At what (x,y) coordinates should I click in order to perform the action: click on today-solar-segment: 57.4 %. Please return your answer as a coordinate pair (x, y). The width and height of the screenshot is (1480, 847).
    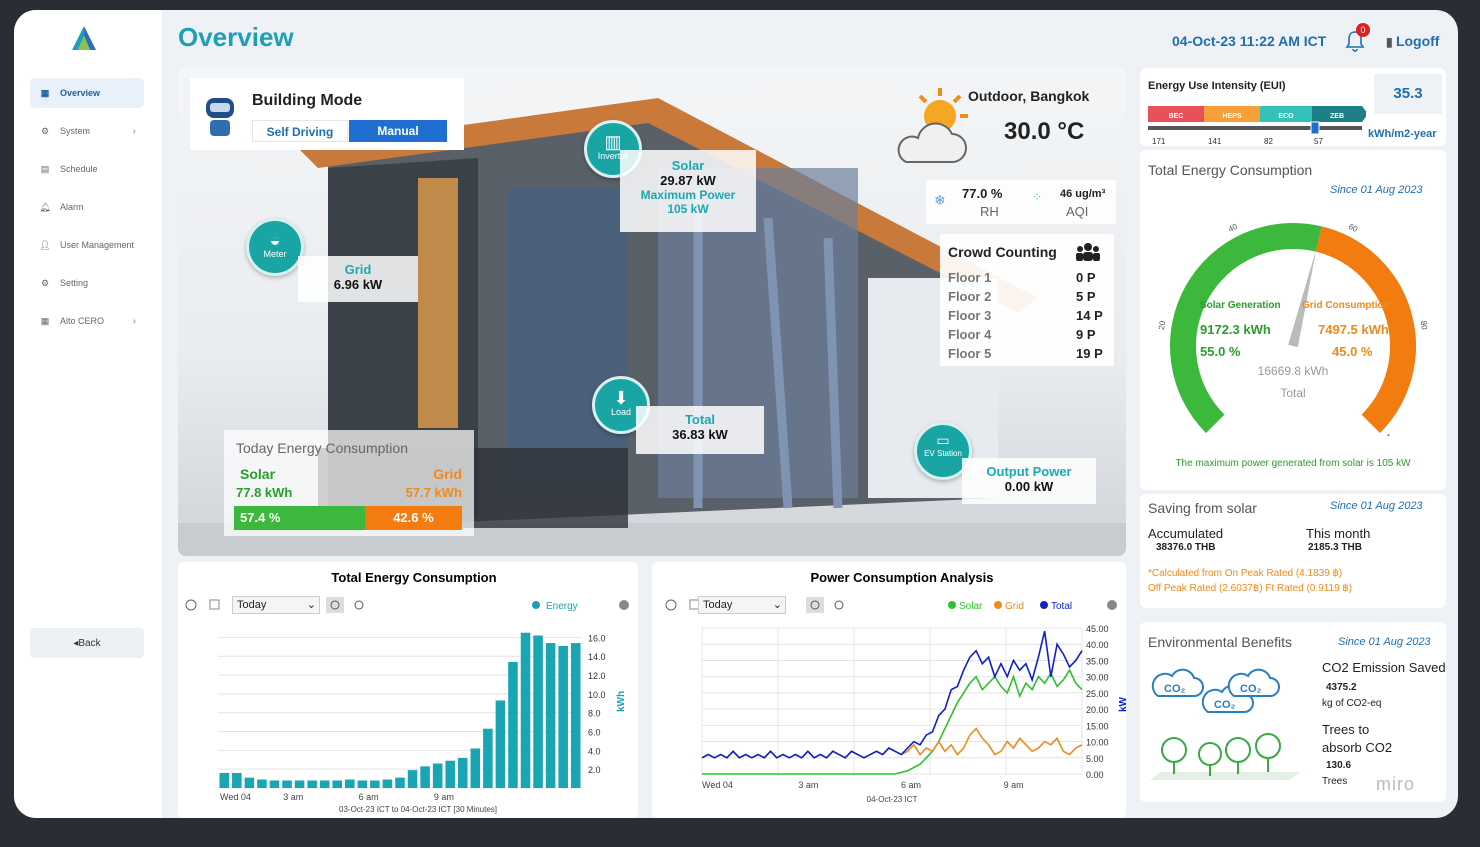
    Looking at the image, I should click on (299, 518).